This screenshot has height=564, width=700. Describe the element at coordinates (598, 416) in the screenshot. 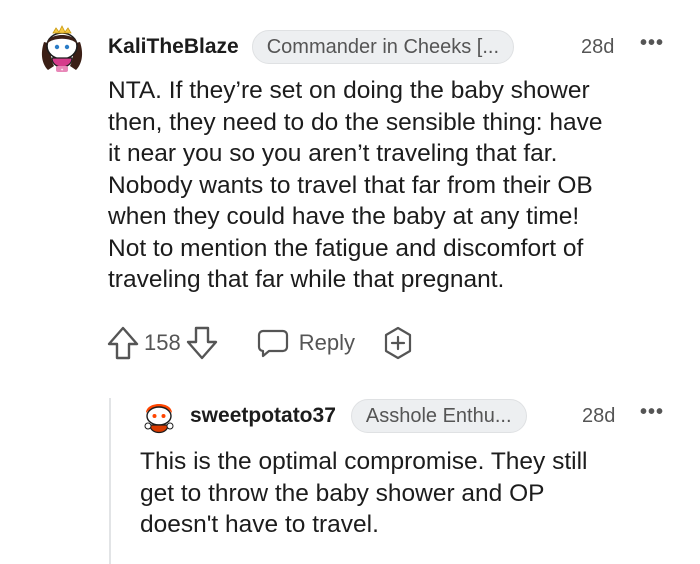

I see `reply-timestamp: 28d` at that location.